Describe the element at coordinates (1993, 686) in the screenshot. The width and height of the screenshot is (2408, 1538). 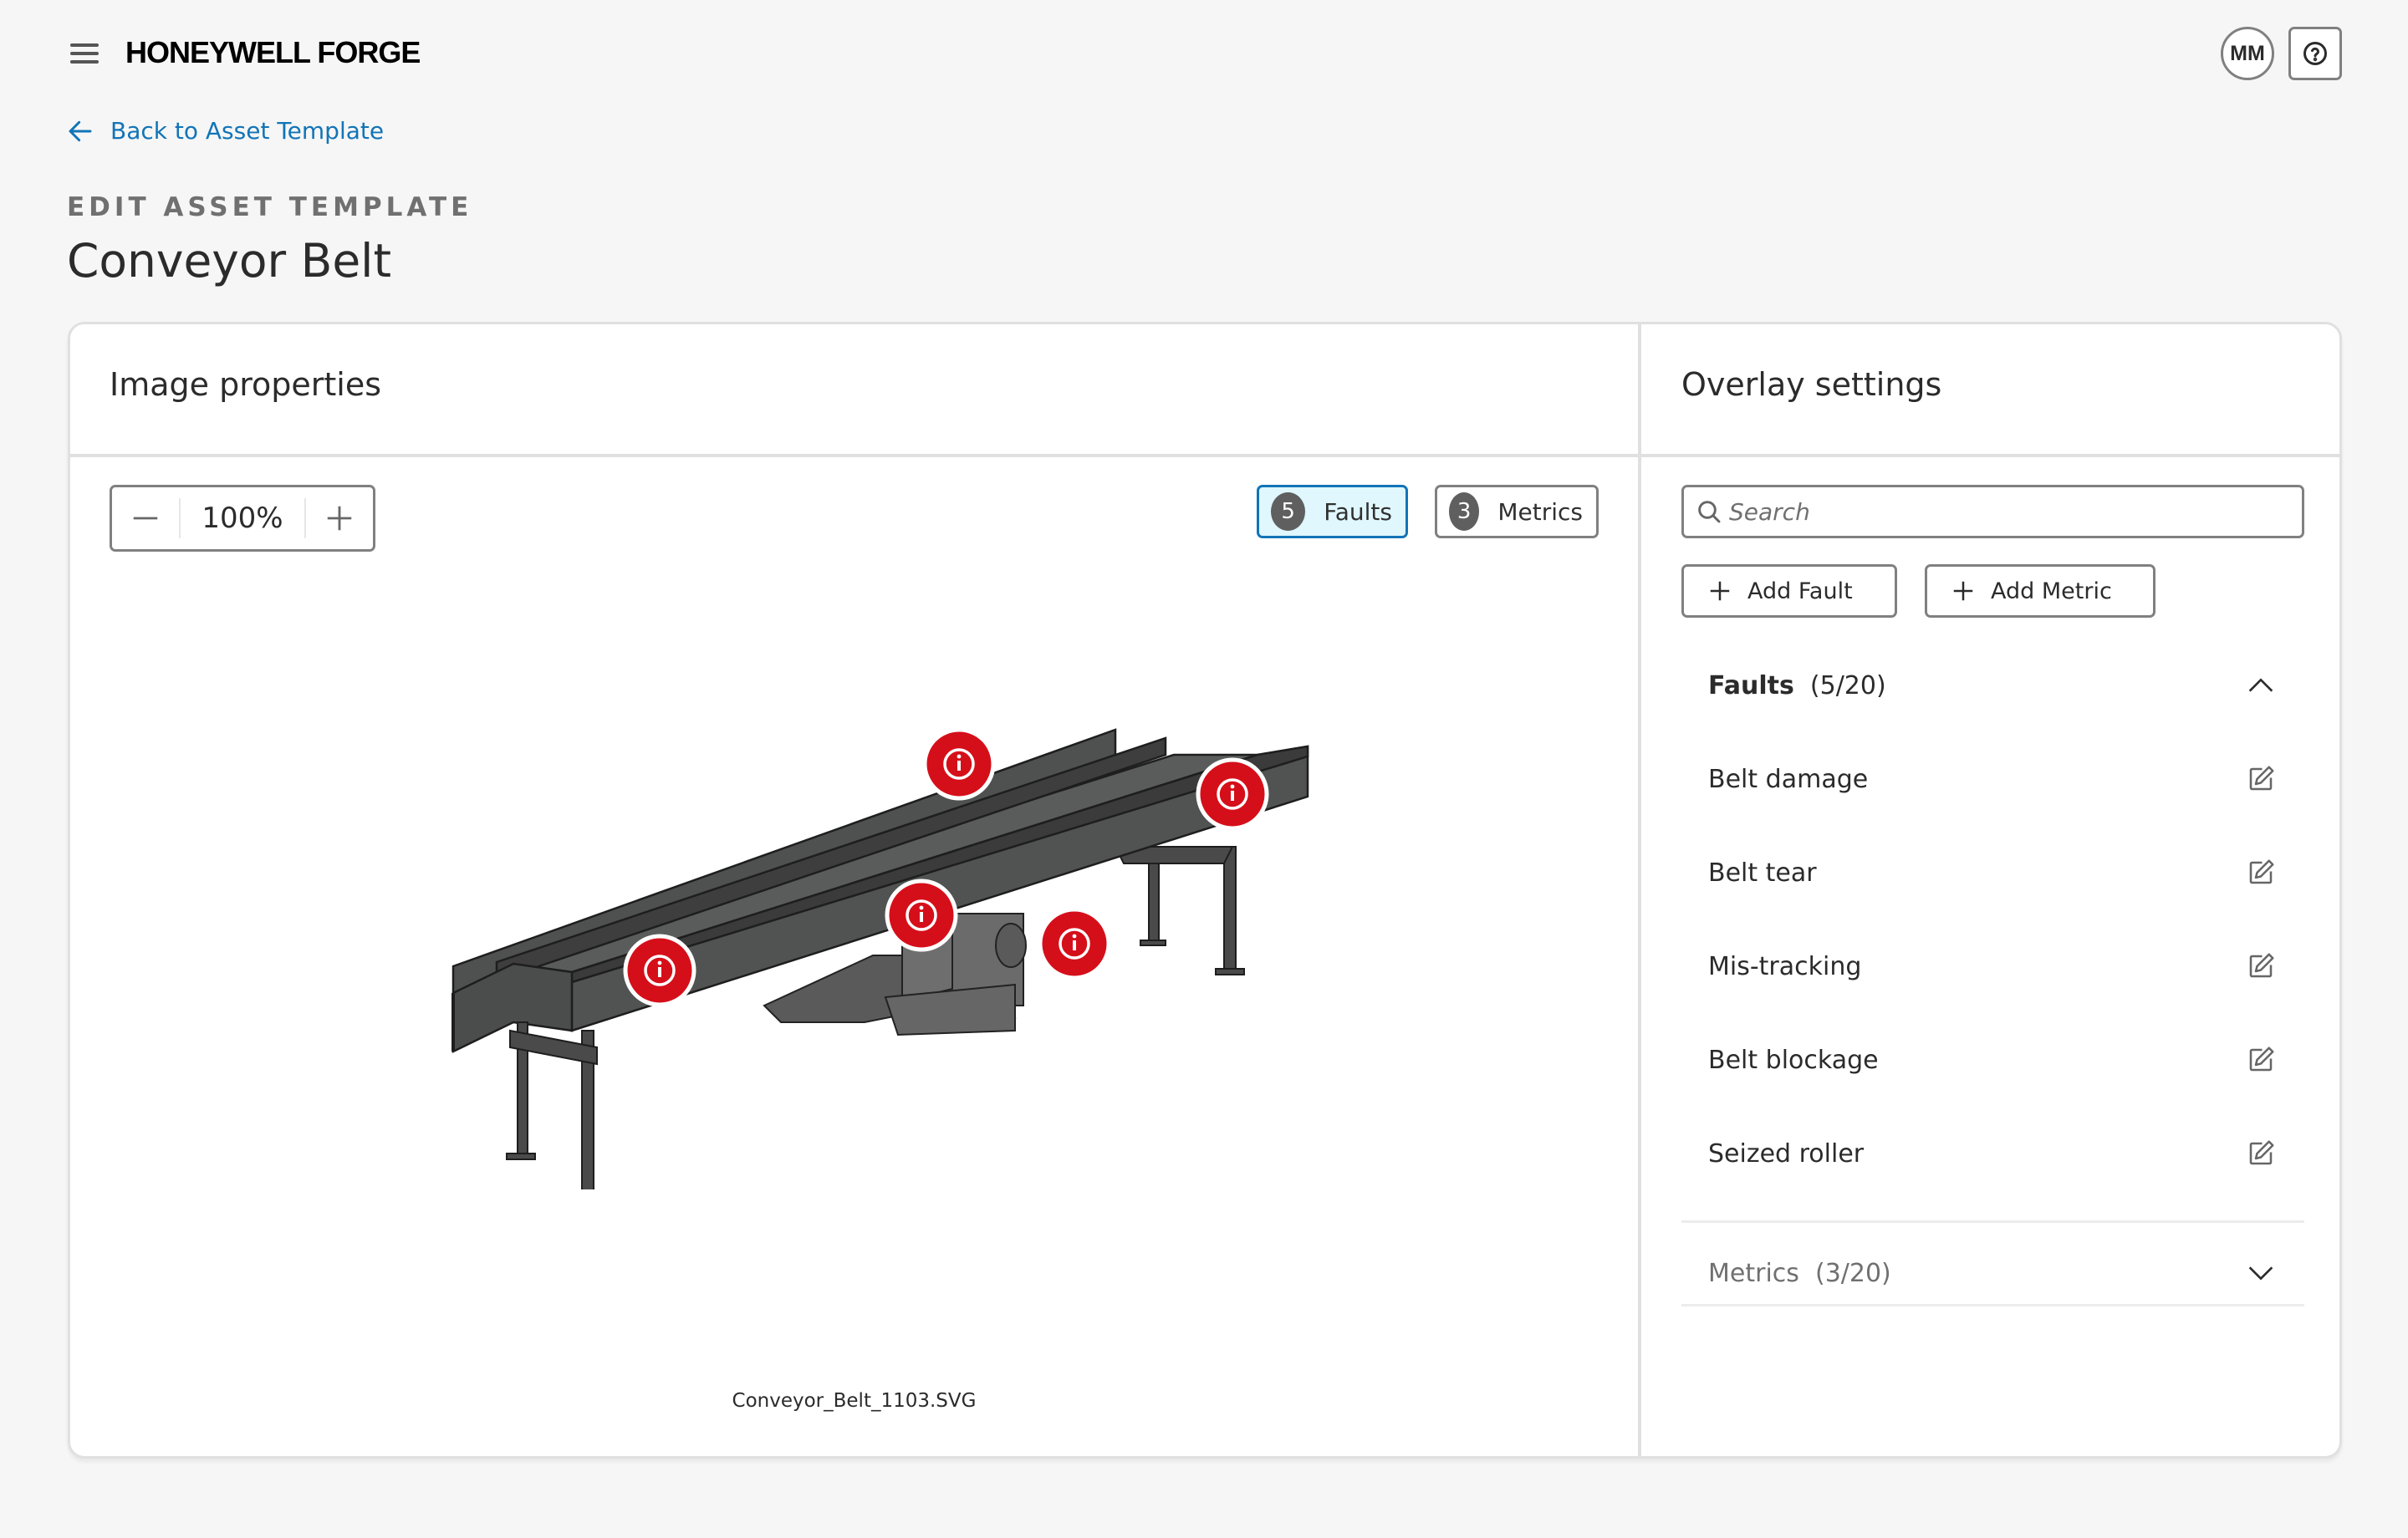
I see `faults-section-header: Faults (5/20)` at that location.